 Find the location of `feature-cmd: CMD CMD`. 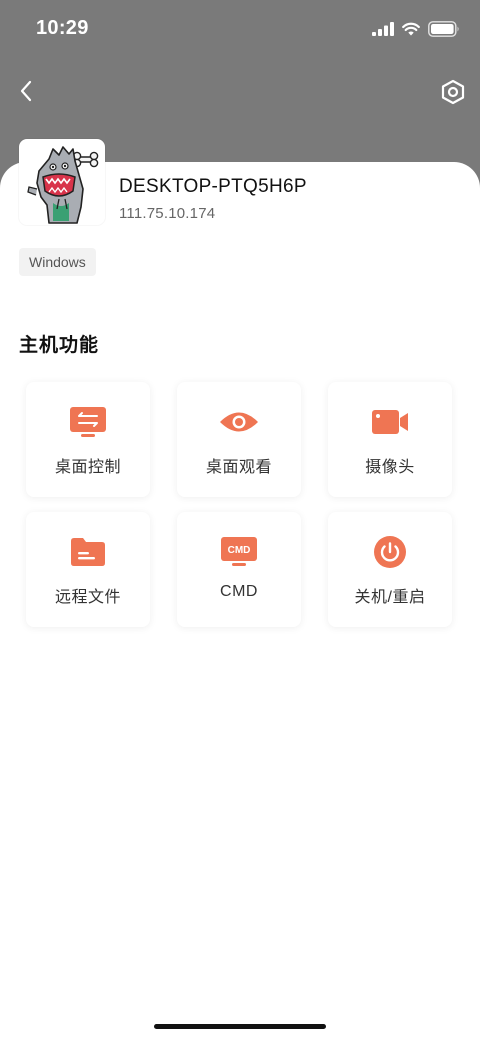

feature-cmd: CMD CMD is located at coordinates (239, 569).